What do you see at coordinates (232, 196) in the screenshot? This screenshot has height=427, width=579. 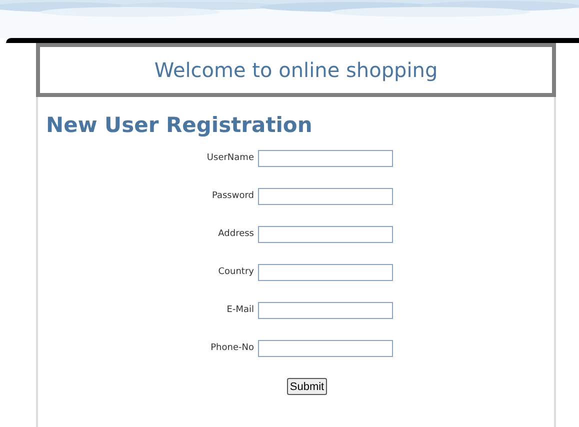 I see `field-label: Password` at bounding box center [232, 196].